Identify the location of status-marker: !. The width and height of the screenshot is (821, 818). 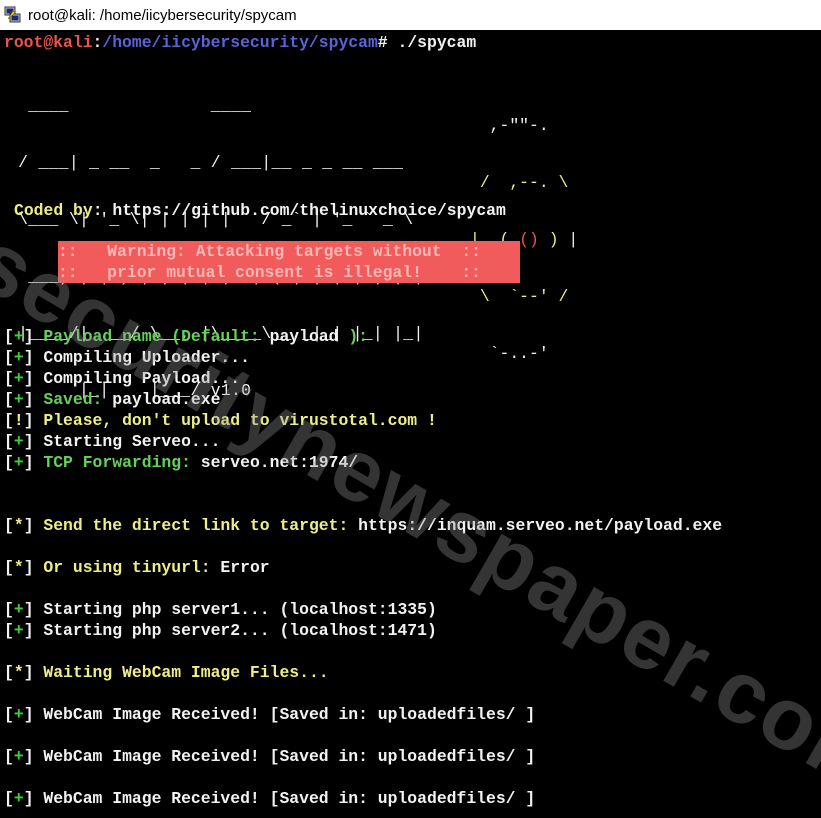
(18, 420).